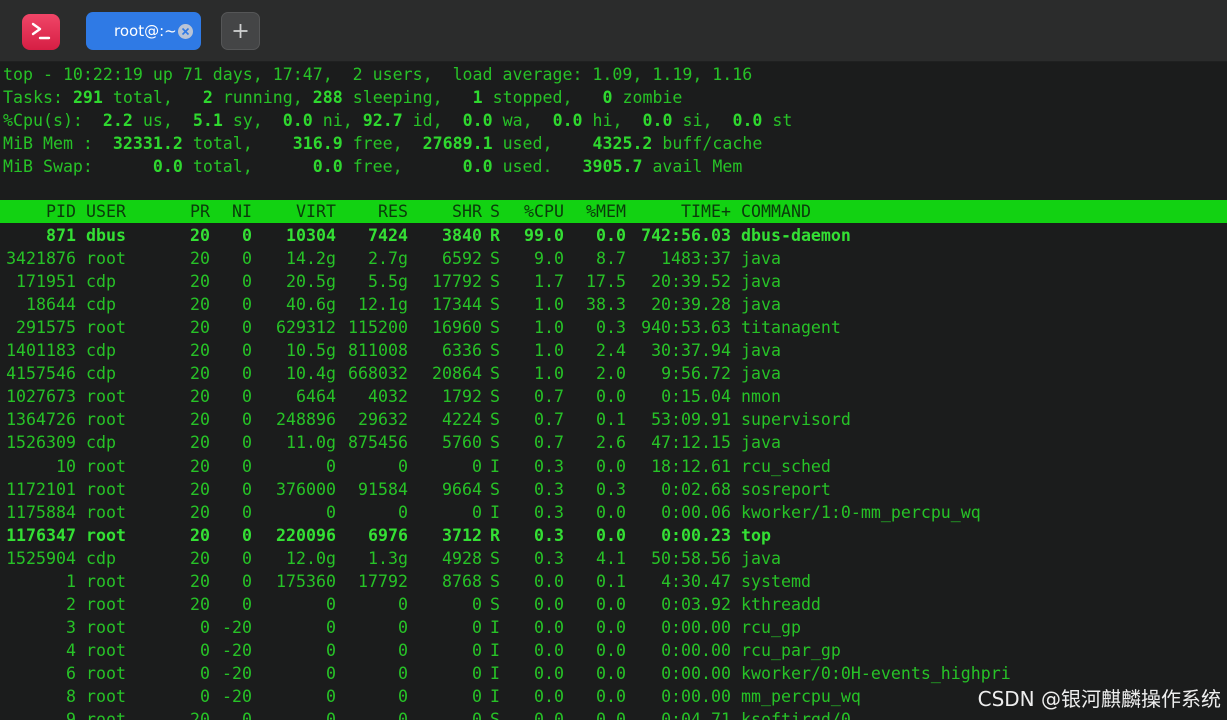 The width and height of the screenshot is (1227, 720). What do you see at coordinates (41, 32) in the screenshot?
I see `terminal-prompt-icon` at bounding box center [41, 32].